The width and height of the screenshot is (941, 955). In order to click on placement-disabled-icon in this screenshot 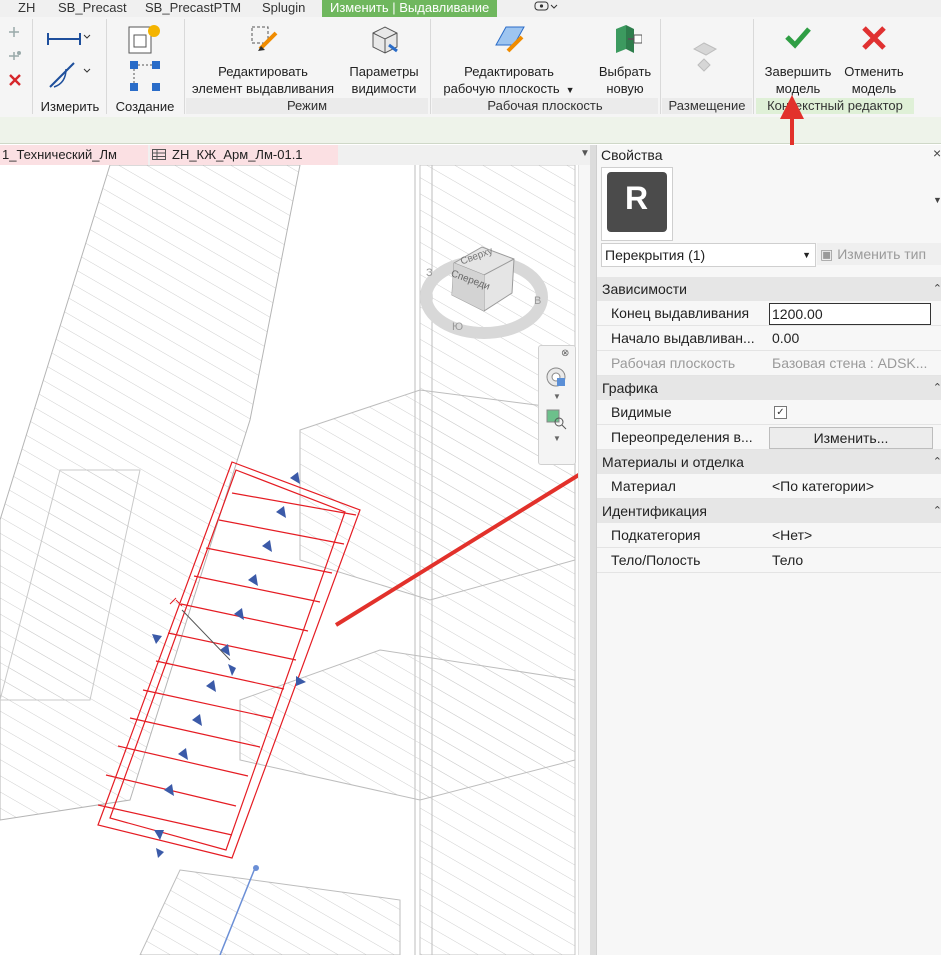, I will do `click(705, 56)`.